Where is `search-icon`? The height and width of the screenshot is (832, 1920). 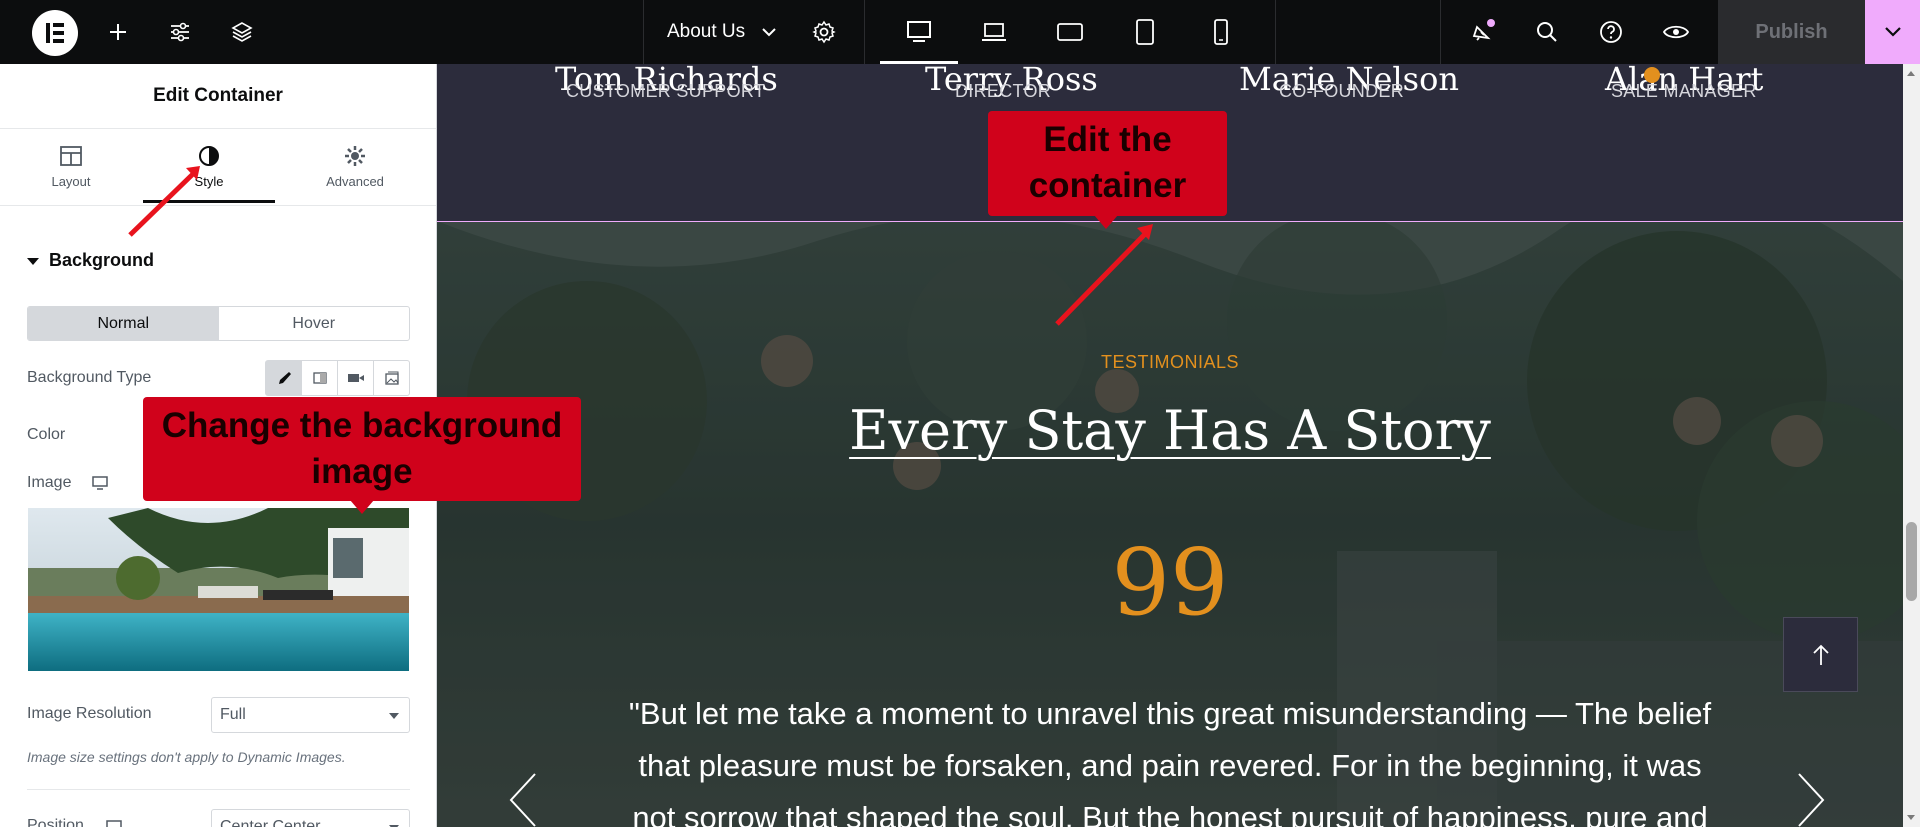
search-icon is located at coordinates (1547, 32).